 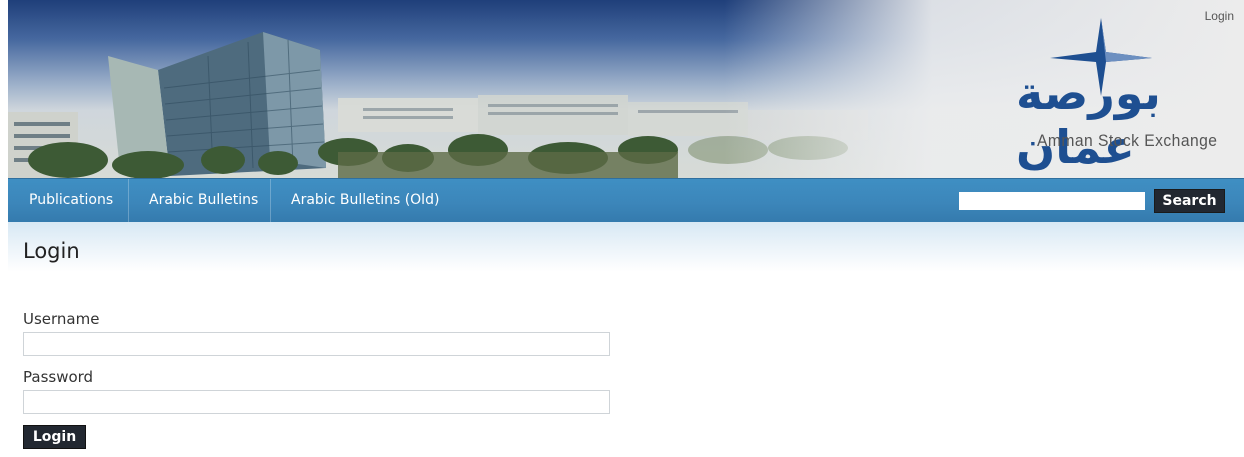 What do you see at coordinates (316, 402) in the screenshot?
I see `password-field` at bounding box center [316, 402].